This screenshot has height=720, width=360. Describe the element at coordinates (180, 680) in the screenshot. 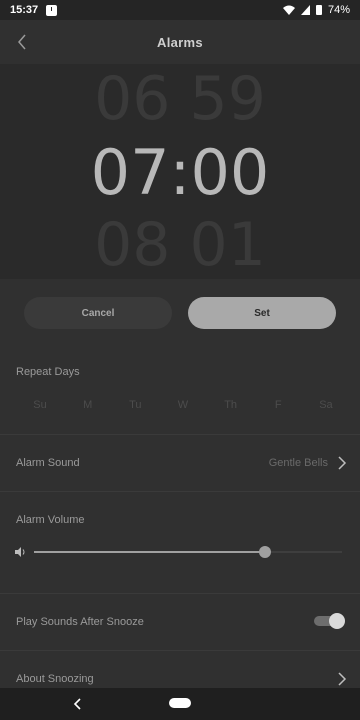

I see `about-snoozing-row: About Snoozing` at that location.